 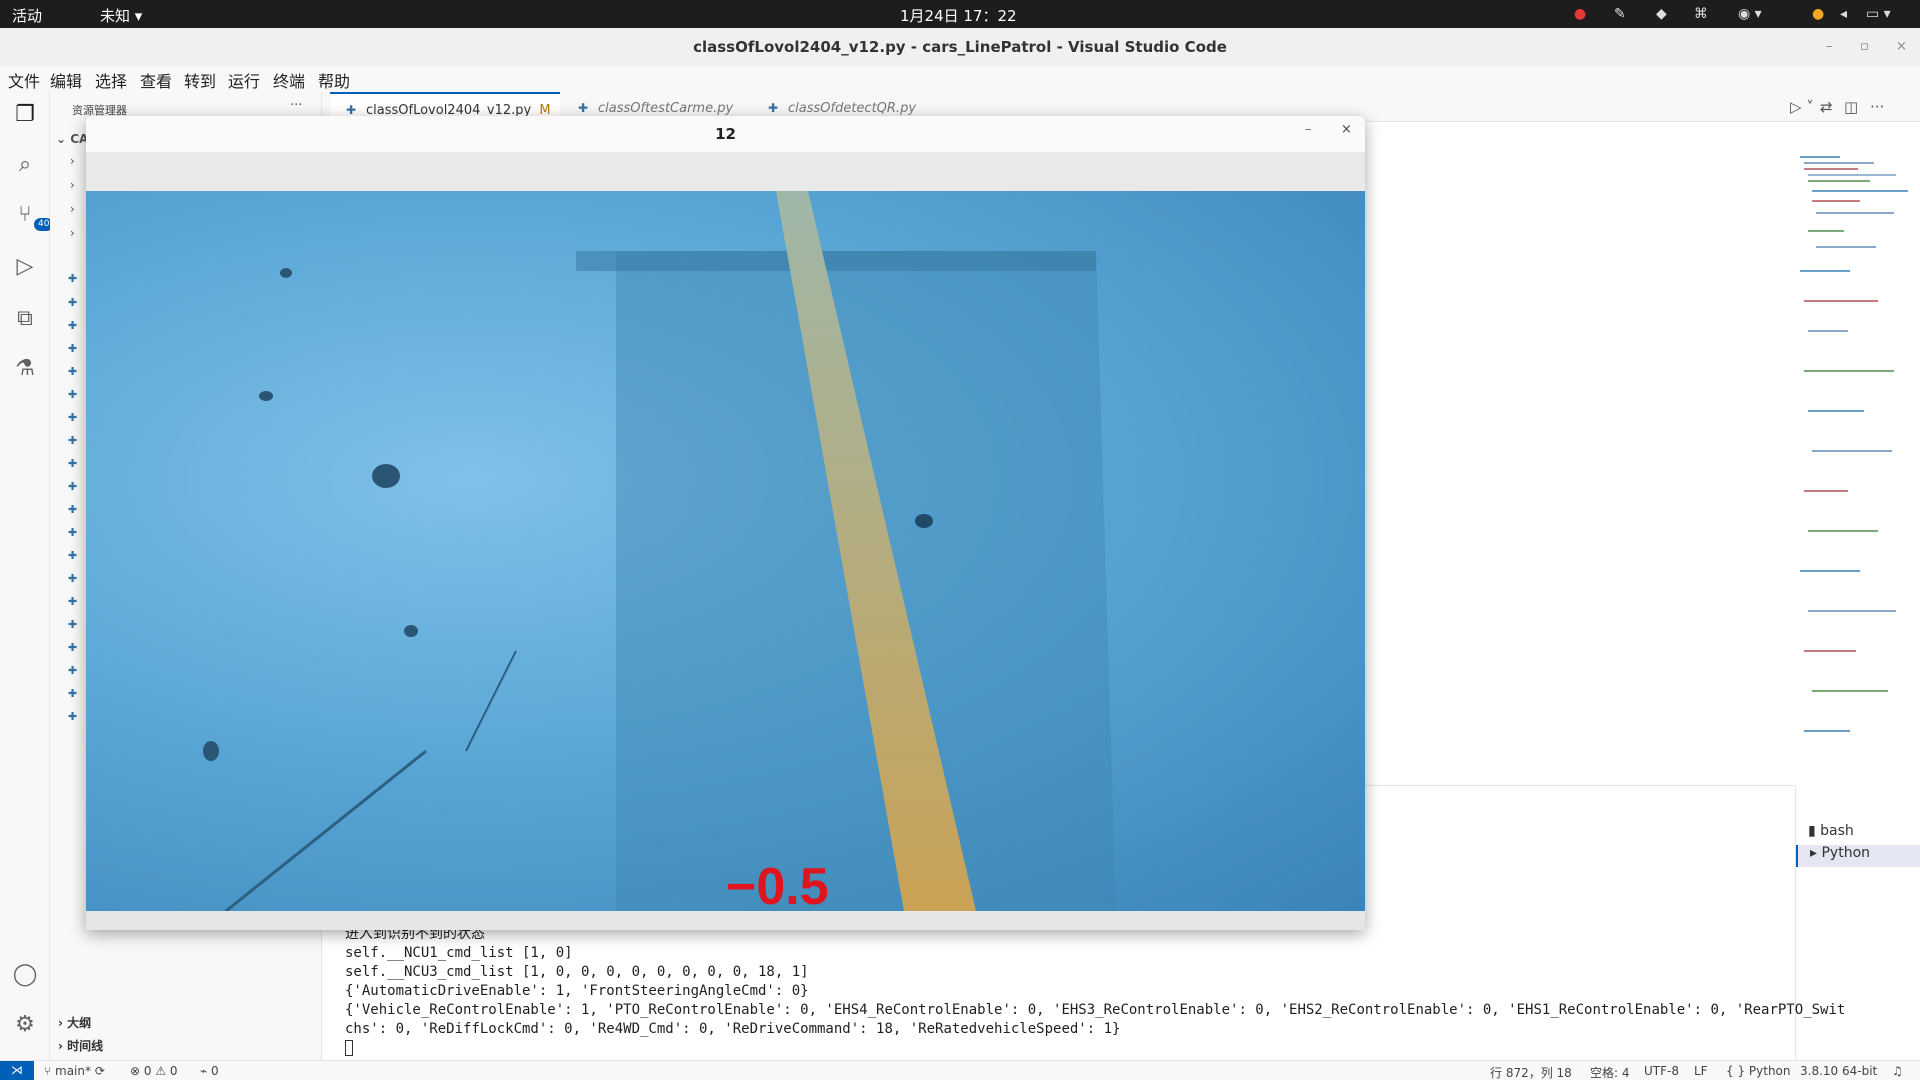 What do you see at coordinates (777, 884) in the screenshot?
I see `steering-readout: −0.5` at bounding box center [777, 884].